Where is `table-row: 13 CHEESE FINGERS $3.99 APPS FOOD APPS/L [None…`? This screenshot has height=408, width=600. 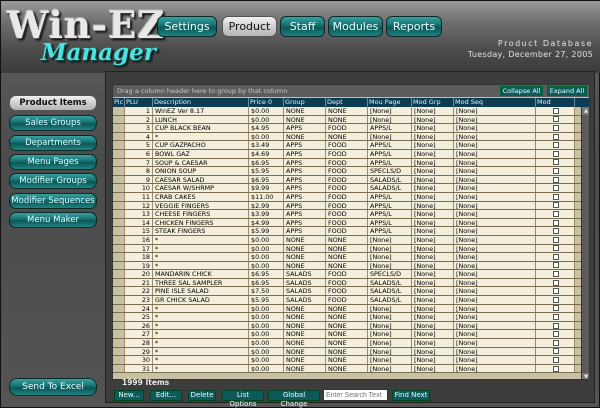 table-row: 13 CHEESE FINGERS $3.99 APPS FOOD APPS/L [None… is located at coordinates (348, 214).